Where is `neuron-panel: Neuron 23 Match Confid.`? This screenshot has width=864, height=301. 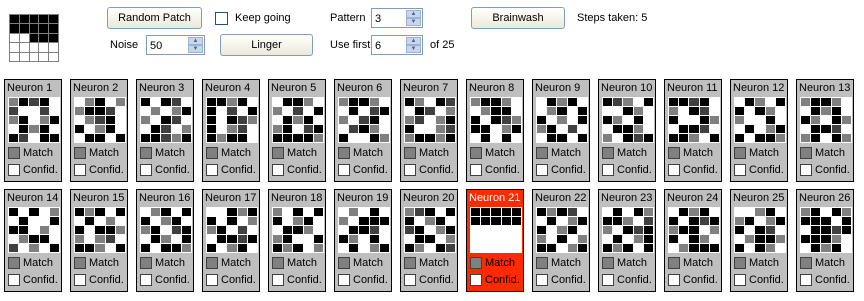 neuron-panel: Neuron 23 Match Confid. is located at coordinates (627, 240).